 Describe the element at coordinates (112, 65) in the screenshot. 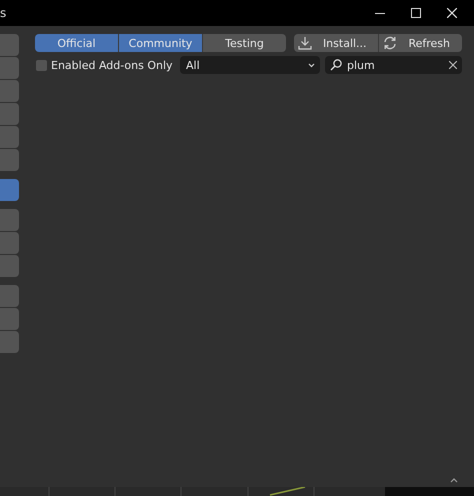

I see `checkbox-label: Enabled Add-ons Only` at that location.